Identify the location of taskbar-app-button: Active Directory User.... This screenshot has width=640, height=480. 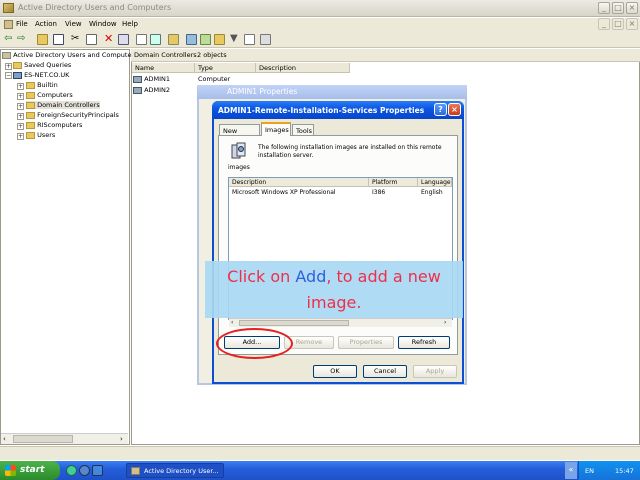
(175, 470).